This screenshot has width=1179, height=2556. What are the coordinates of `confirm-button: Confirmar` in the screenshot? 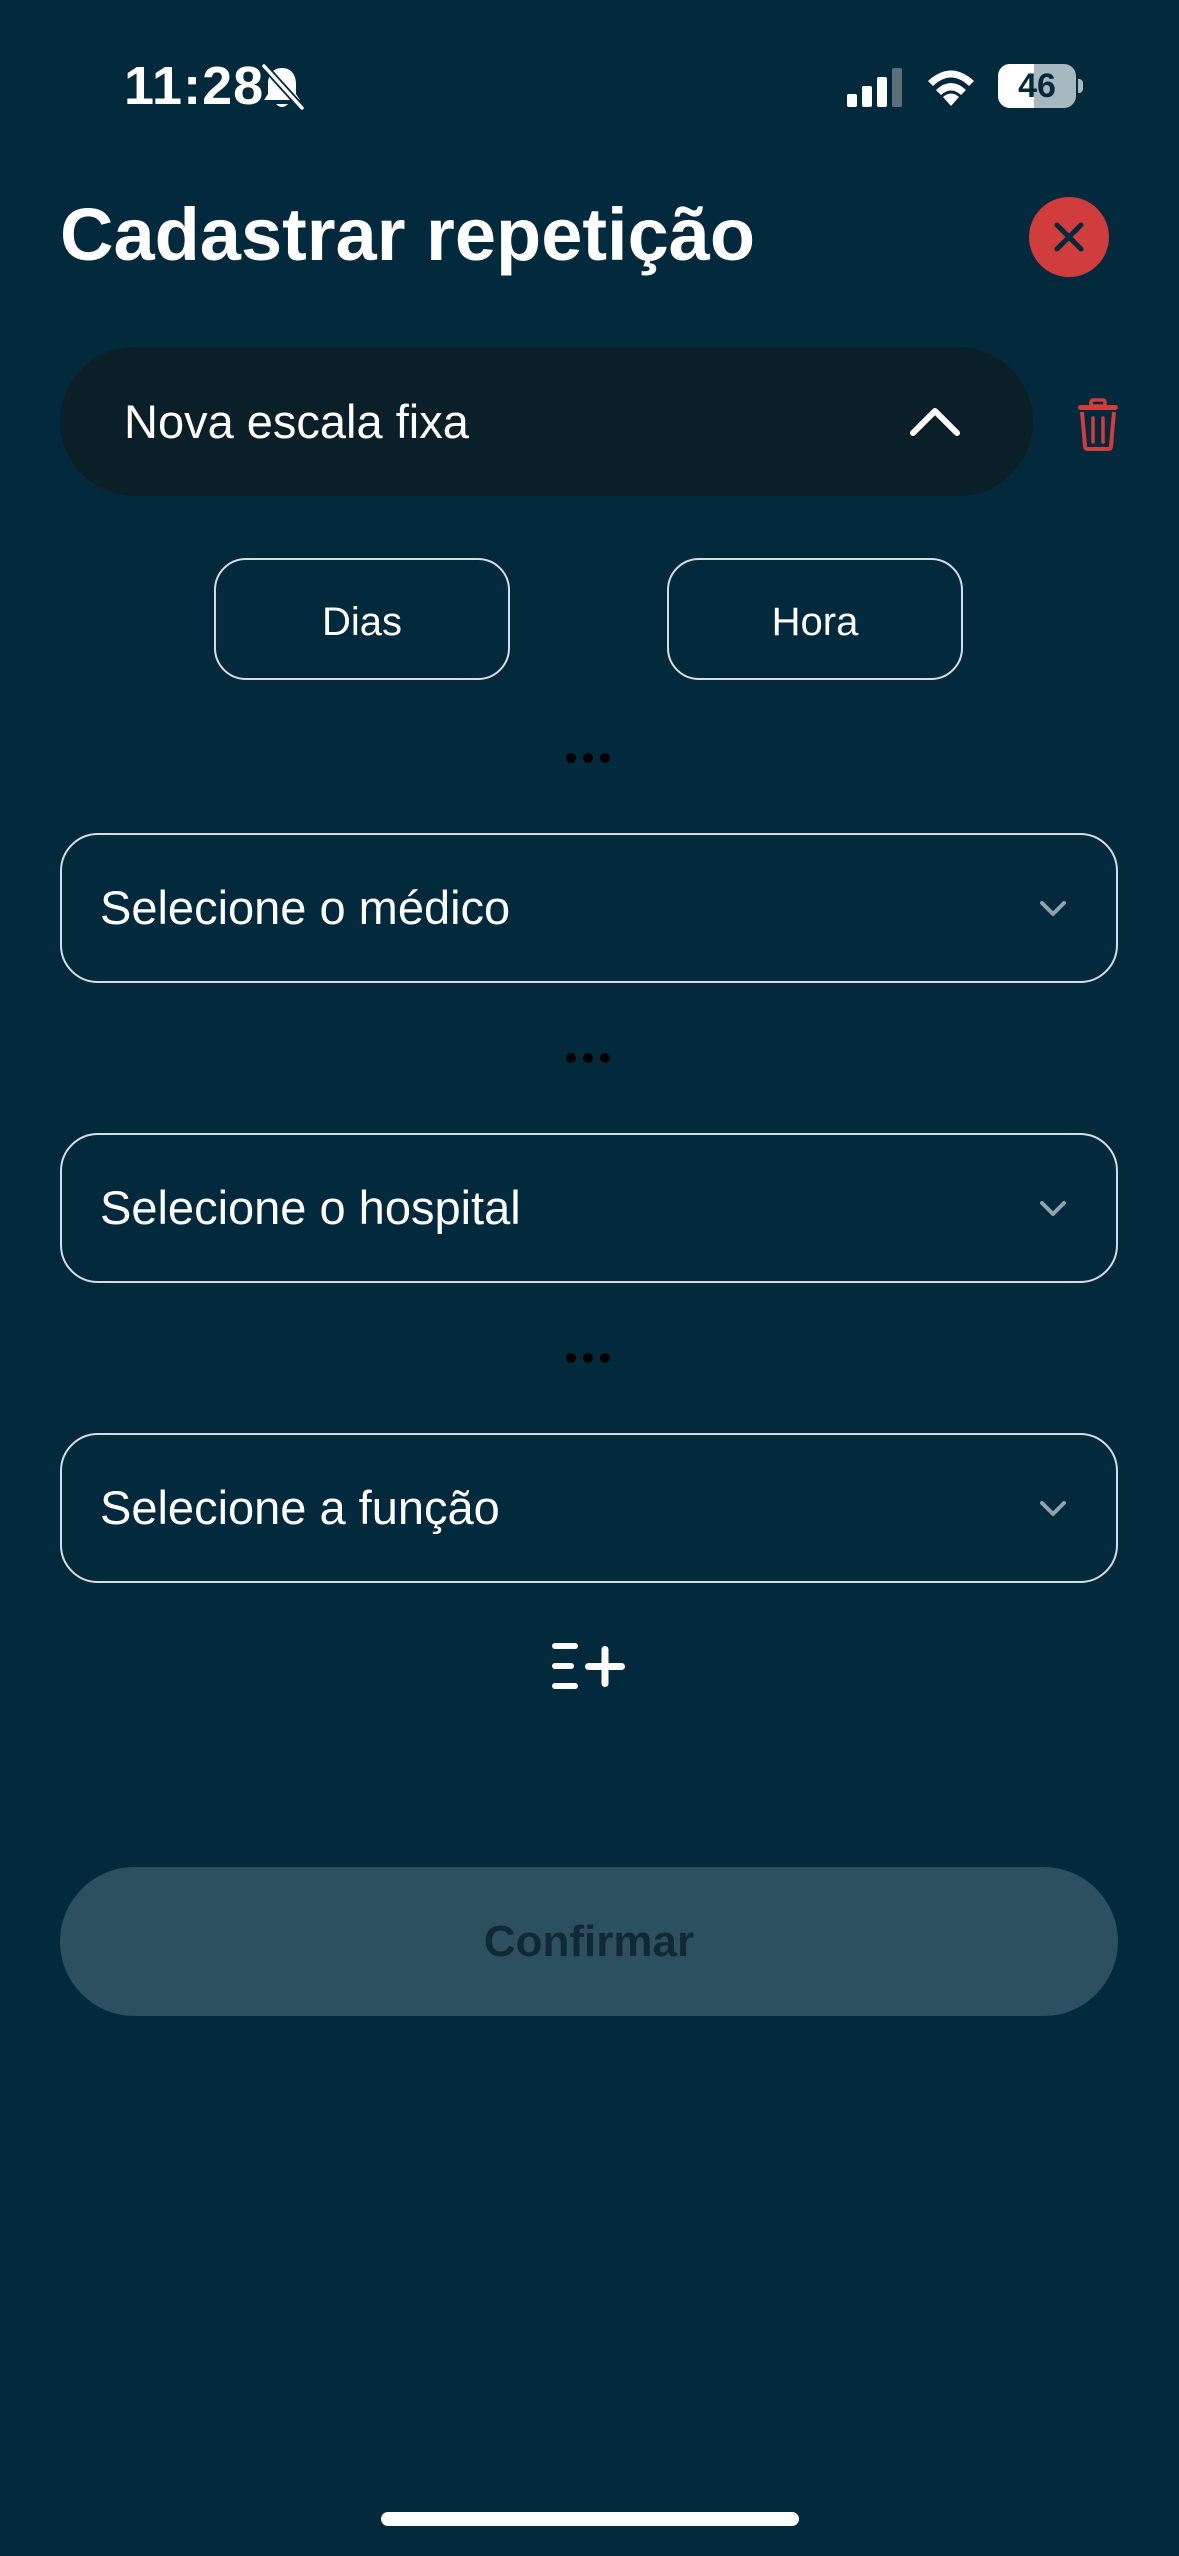 It's located at (589, 1941).